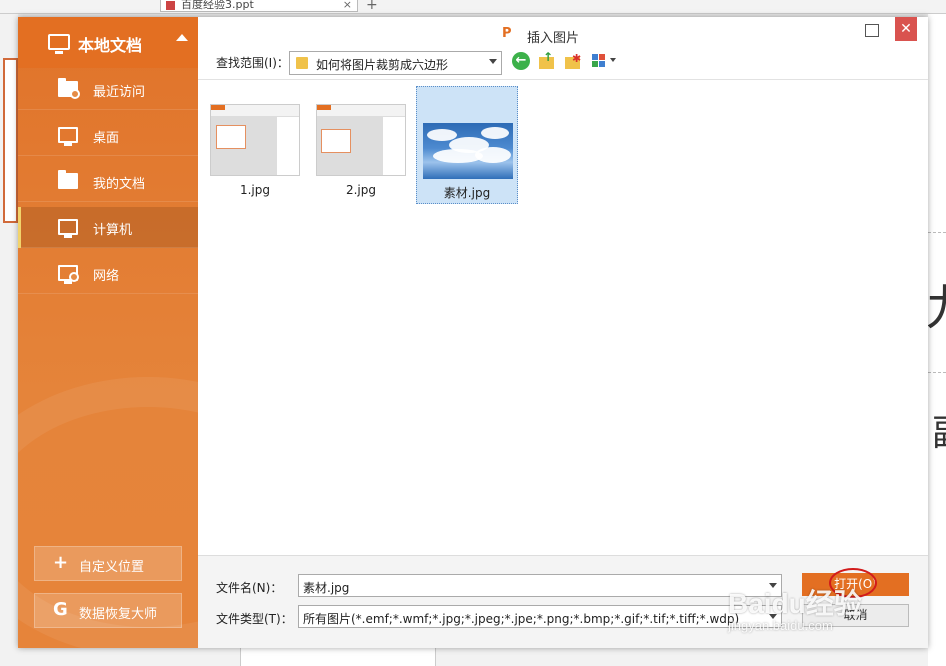 The width and height of the screenshot is (946, 666). What do you see at coordinates (467, 193) in the screenshot?
I see `file-name: 素材.jpg` at bounding box center [467, 193].